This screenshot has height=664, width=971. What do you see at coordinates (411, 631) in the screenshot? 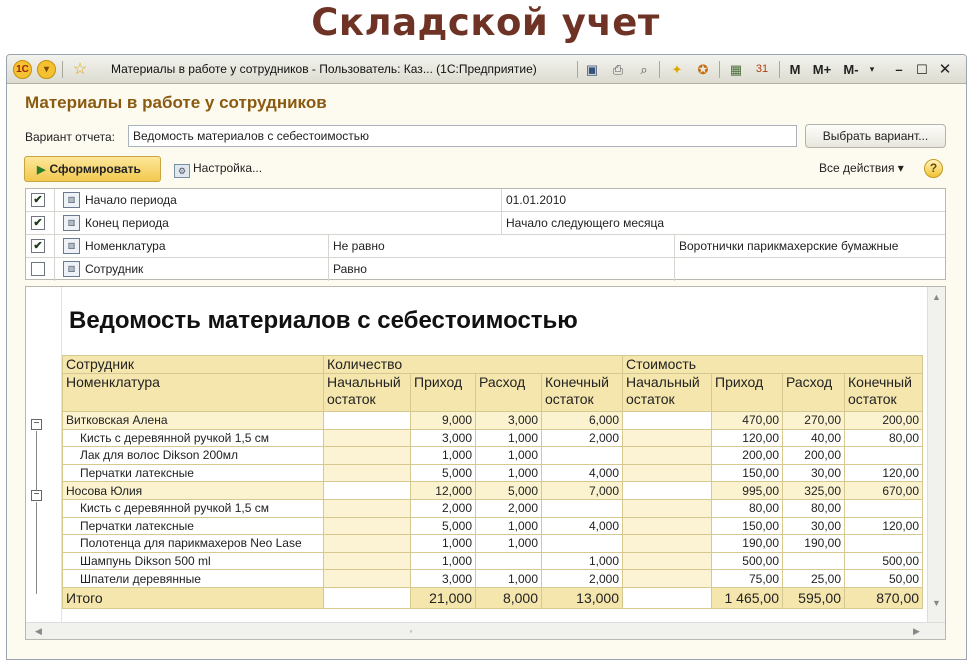
I see `scroll-thumb-icon: ◦` at bounding box center [411, 631].